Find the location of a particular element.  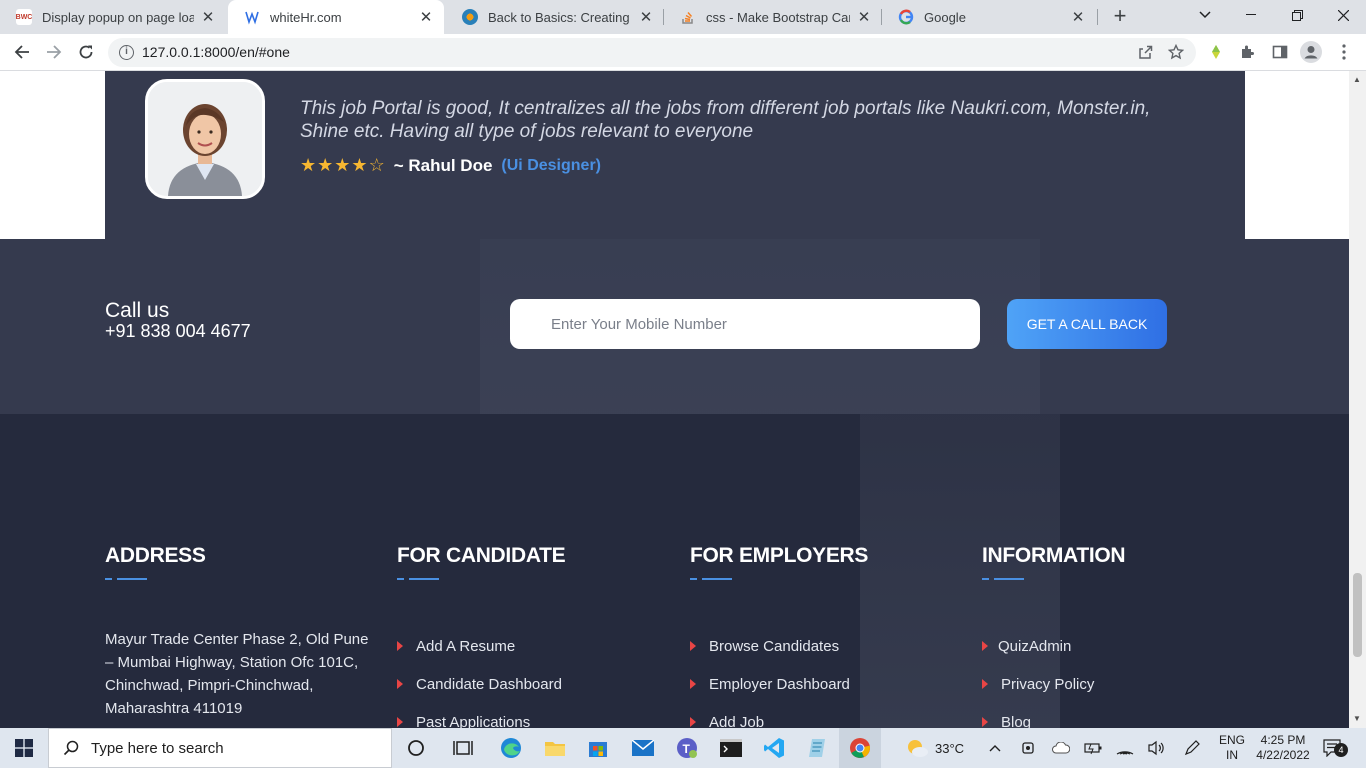

address-bar: i 127.0.0.1:8000/en/#one is located at coordinates (652, 52).